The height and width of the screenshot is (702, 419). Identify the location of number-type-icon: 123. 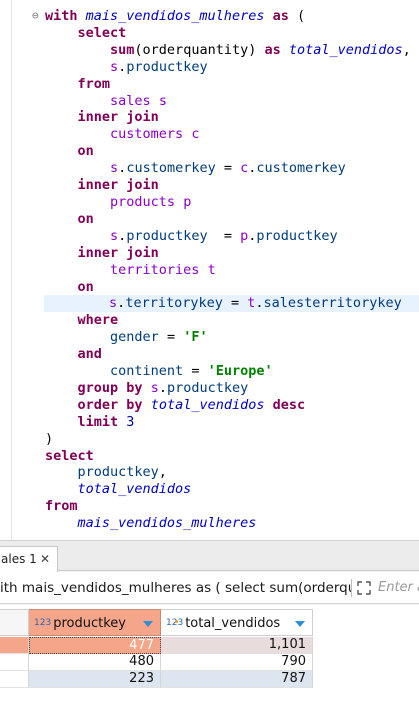
(43, 623).